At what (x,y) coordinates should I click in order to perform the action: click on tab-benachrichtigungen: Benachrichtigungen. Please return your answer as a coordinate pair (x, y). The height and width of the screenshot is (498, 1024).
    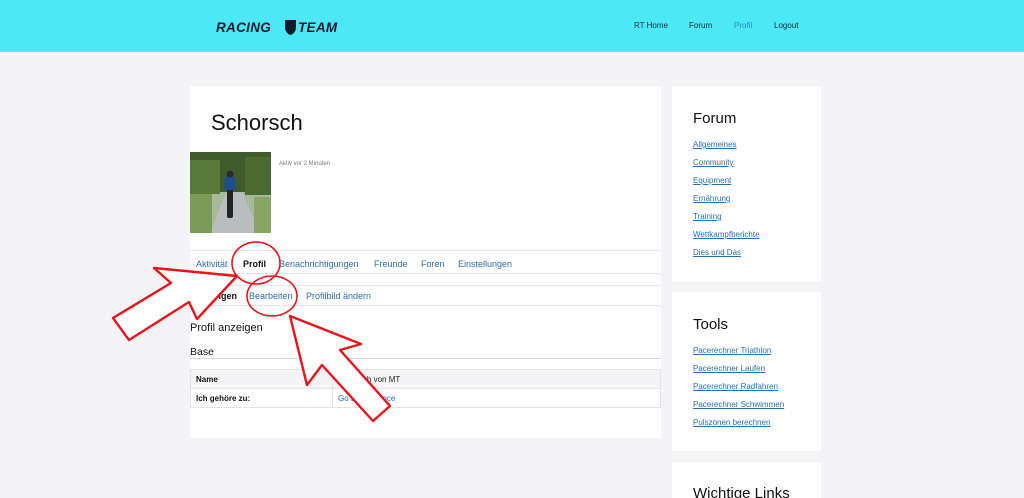
    Looking at the image, I should click on (319, 264).